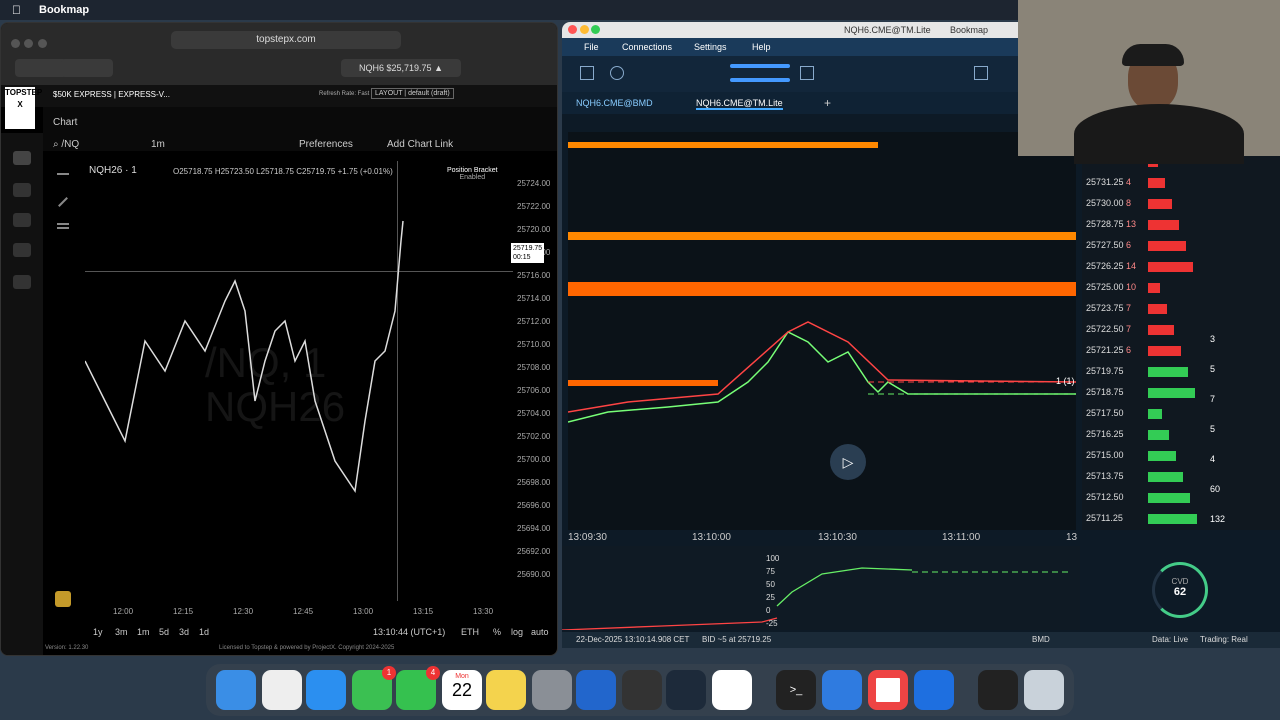 The height and width of the screenshot is (720, 1280). I want to click on right-volume-label: 7, so click(1213, 399).